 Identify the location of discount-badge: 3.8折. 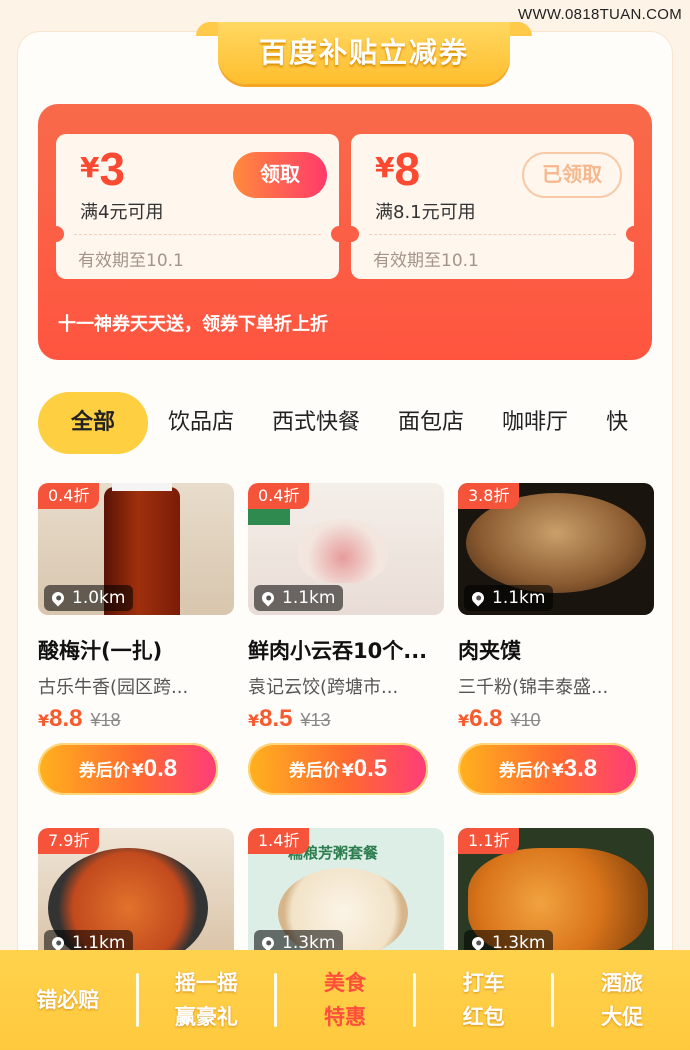
(489, 496).